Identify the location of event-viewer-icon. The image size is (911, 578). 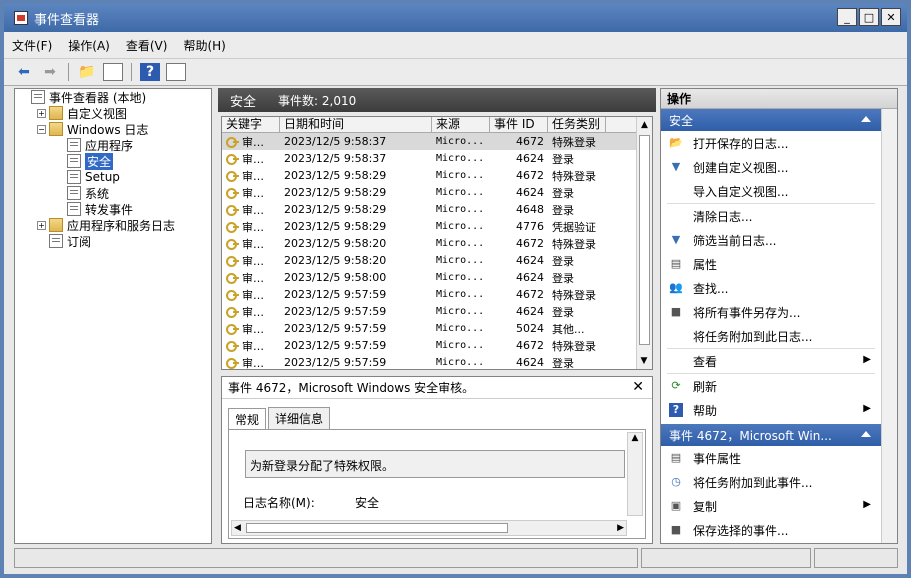
(21, 18).